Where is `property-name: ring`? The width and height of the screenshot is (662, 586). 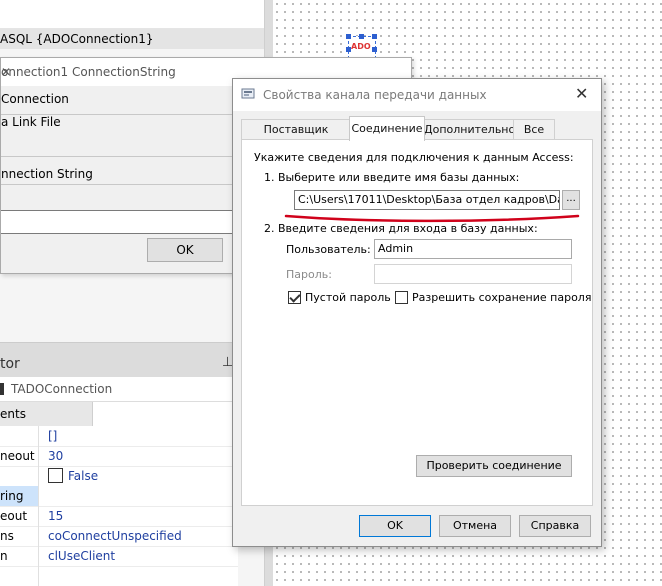 property-name: ring is located at coordinates (12, 496).